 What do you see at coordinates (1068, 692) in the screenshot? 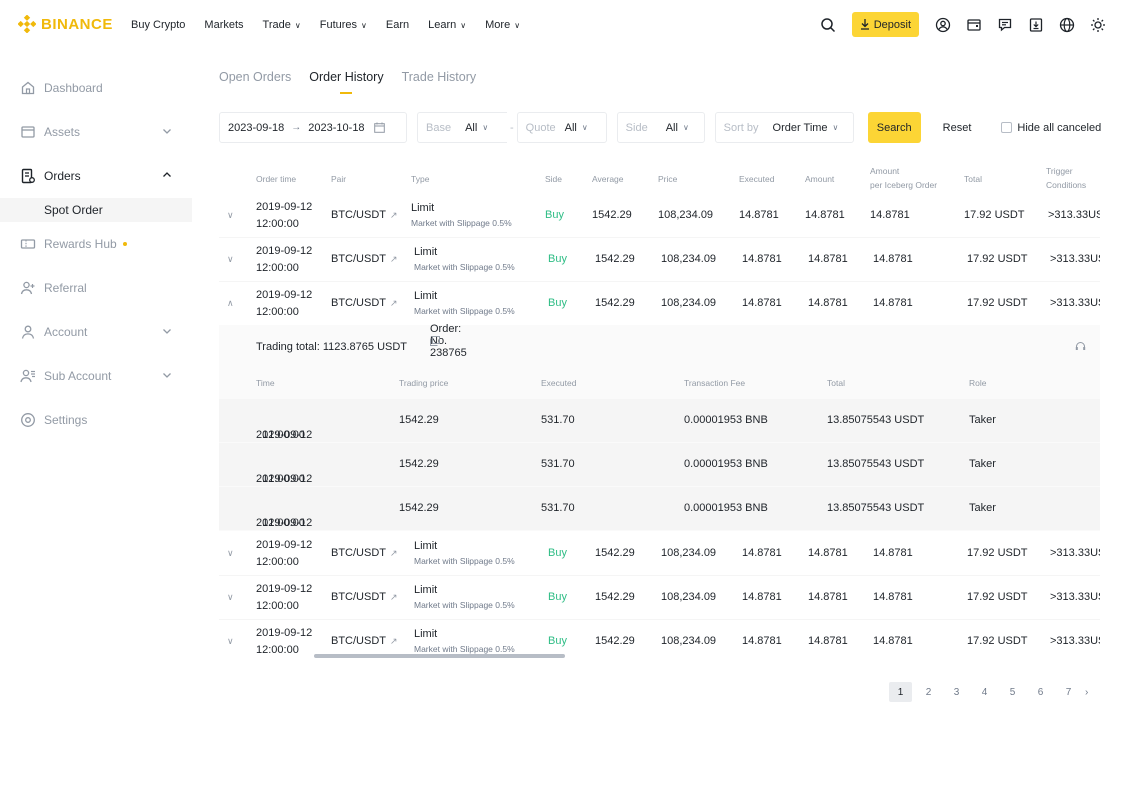
I see `page-7: 7` at bounding box center [1068, 692].